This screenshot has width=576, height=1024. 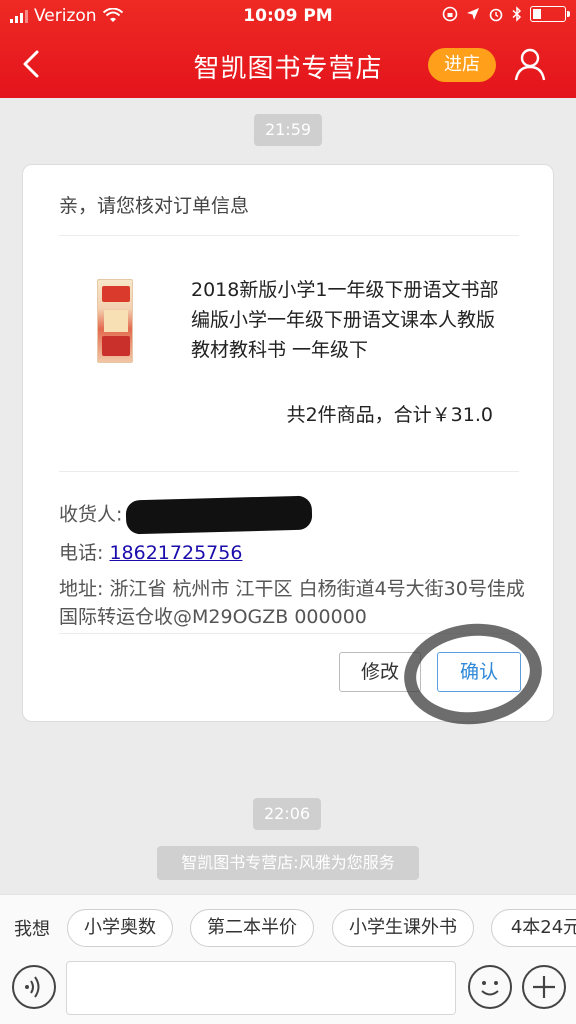 I want to click on phone-row: 电话: 18621725756, so click(x=150, y=551).